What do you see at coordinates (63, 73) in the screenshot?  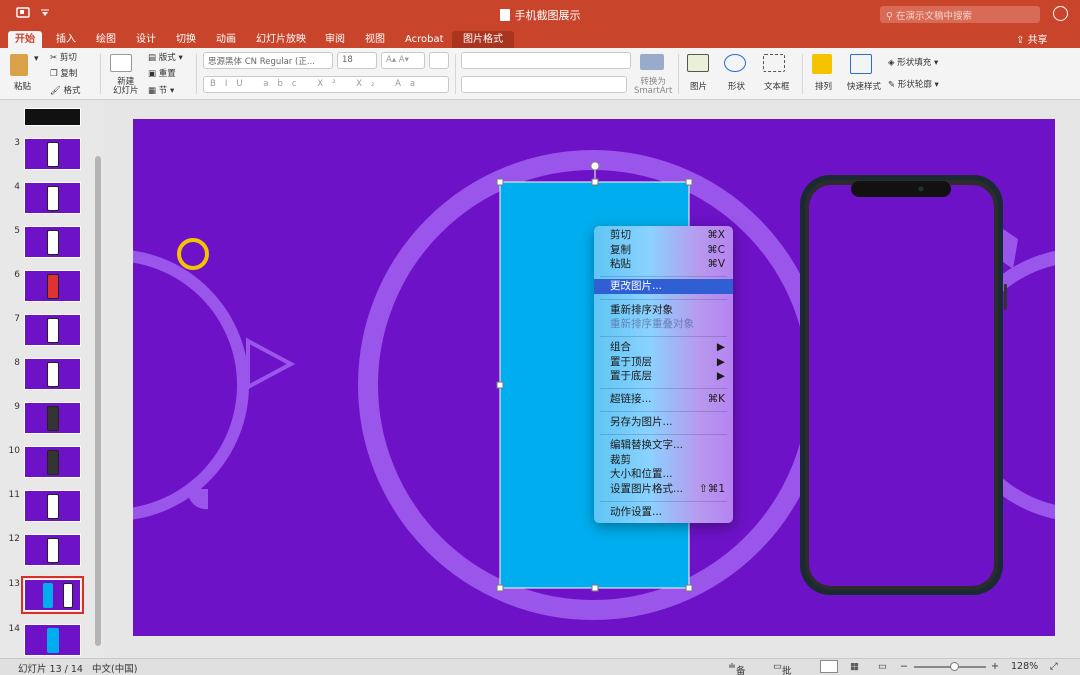 I see `copy-button: ❐ 复制` at bounding box center [63, 73].